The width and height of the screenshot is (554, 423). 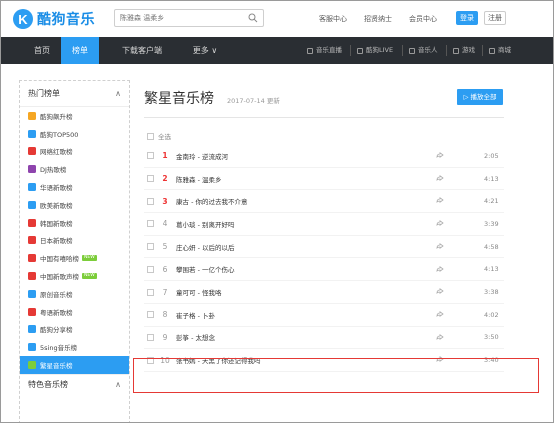 I want to click on song-rank: 5, so click(x=165, y=247).